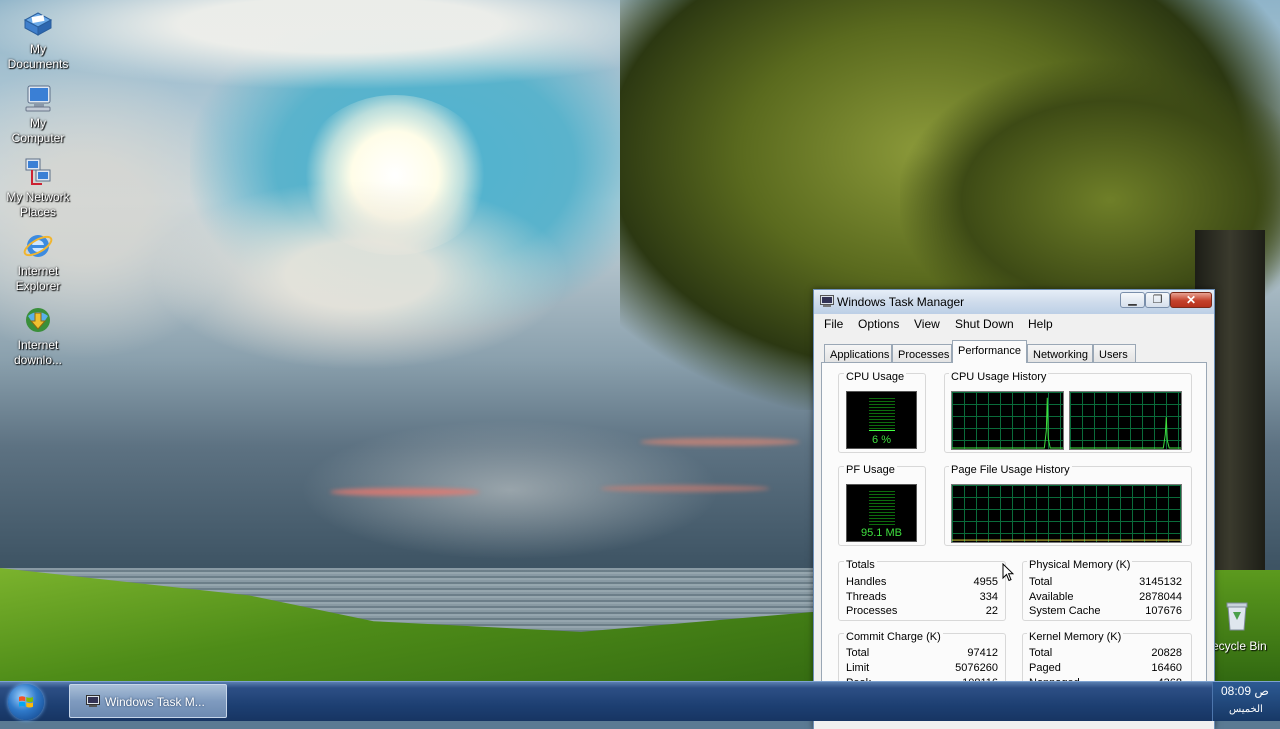 Image resolution: width=1280 pixels, height=729 pixels. Describe the element at coordinates (38, 278) in the screenshot. I see `desktop-icon-label: Internet Explorer` at that location.